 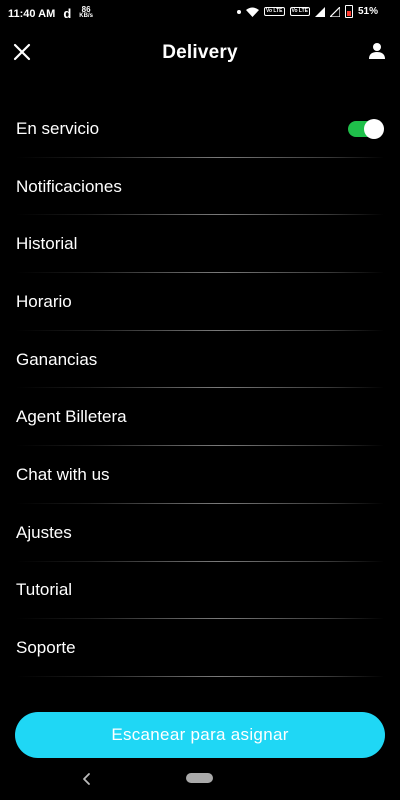 I want to click on menu-item-historial: Historial, so click(x=200, y=244).